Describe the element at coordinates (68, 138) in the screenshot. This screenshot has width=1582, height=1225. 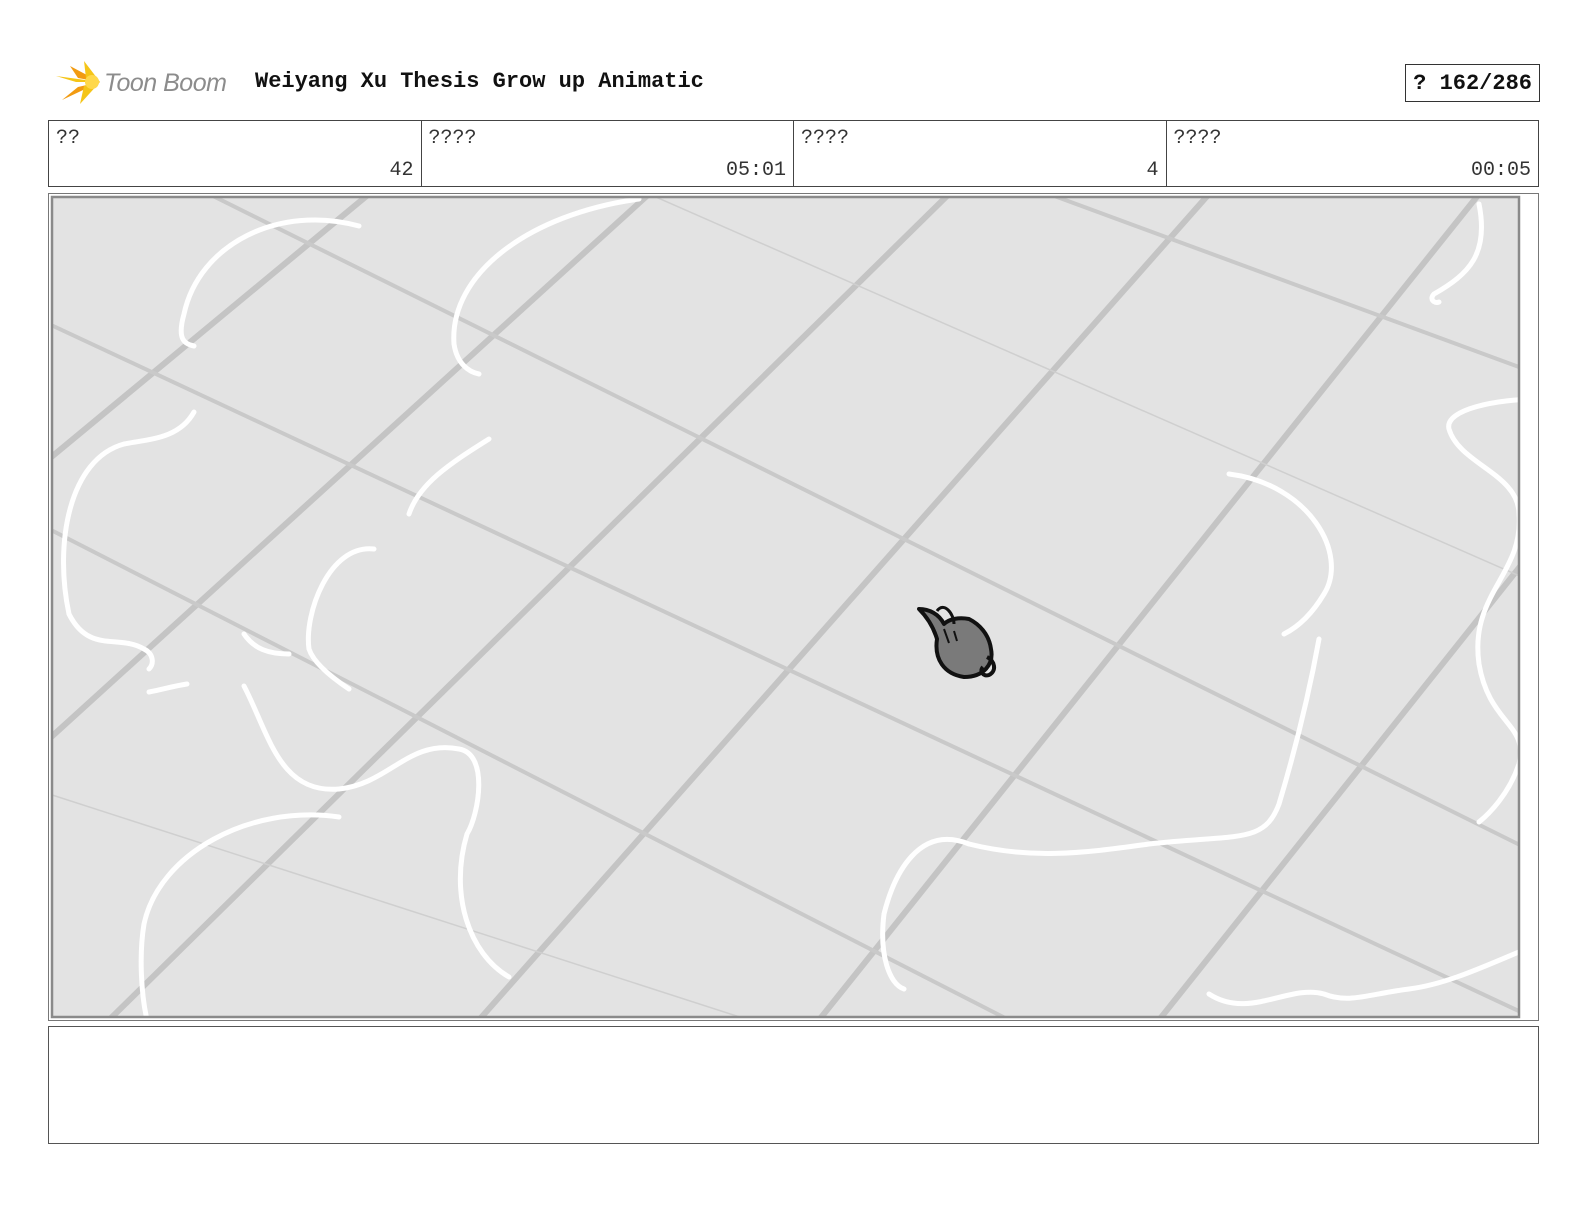
I see `info-label: ??` at that location.